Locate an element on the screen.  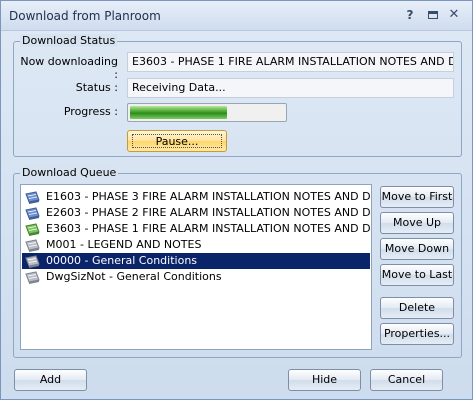
move-to-first-button: Move to First is located at coordinates (417, 197).